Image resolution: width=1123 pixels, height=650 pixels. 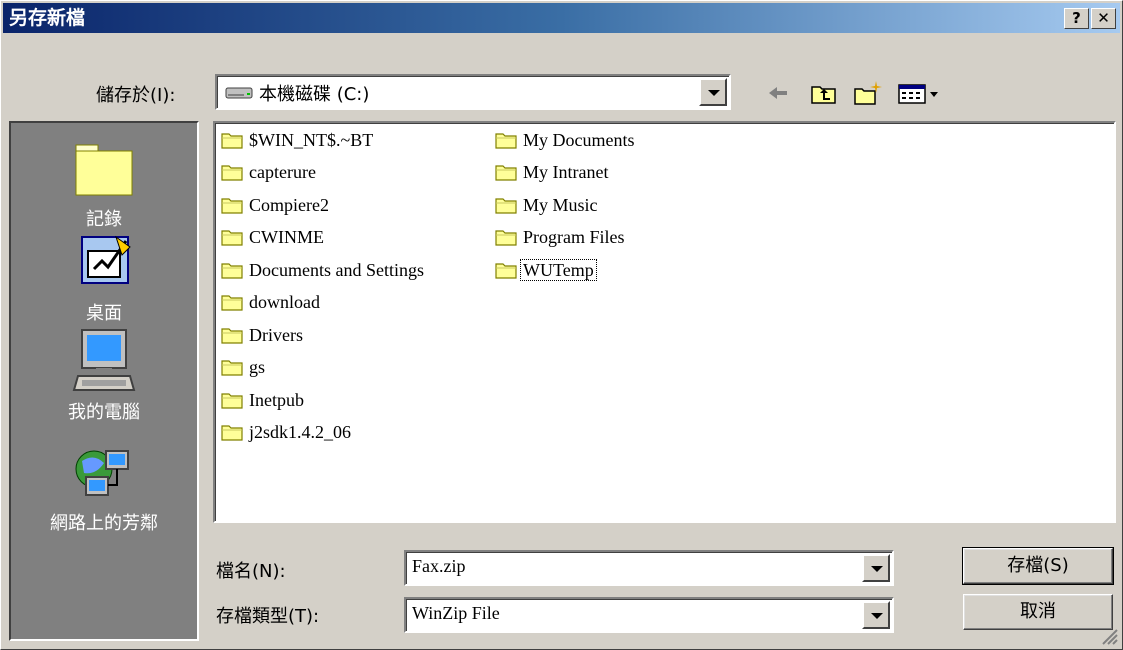 I want to click on file-list-item: CWINME, so click(x=273, y=236).